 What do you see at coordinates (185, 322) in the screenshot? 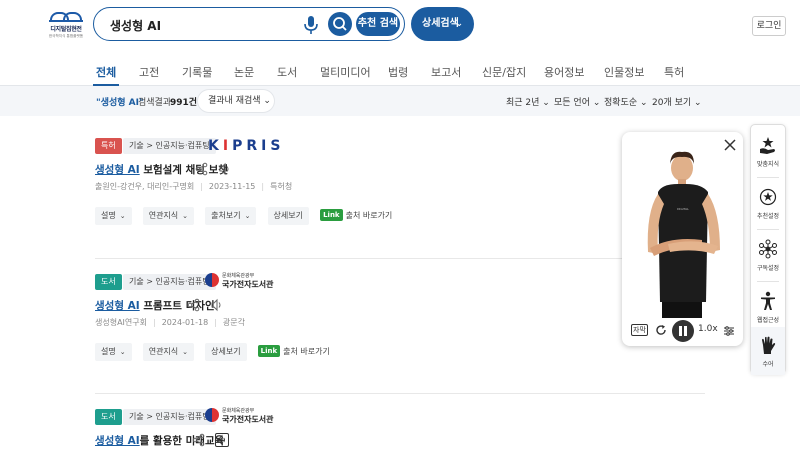
I see `meta-date: 2024-01-18` at bounding box center [185, 322].